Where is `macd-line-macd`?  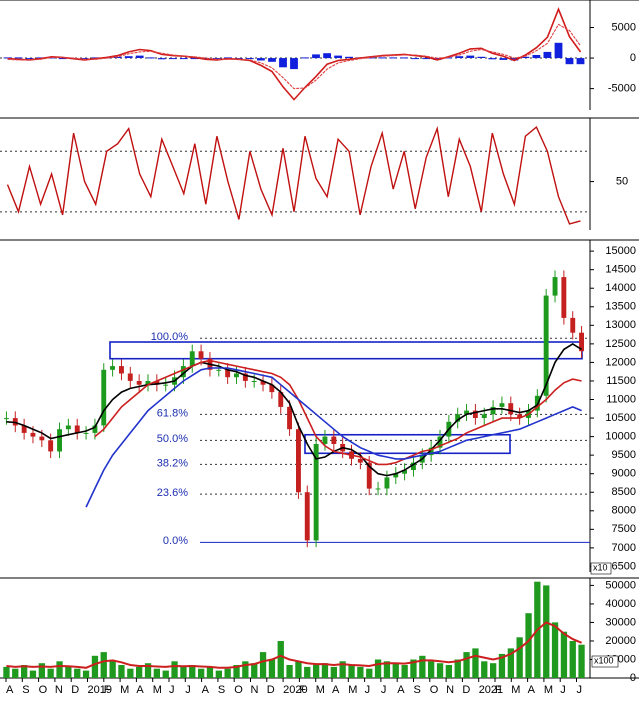 macd-line-macd is located at coordinates (294, 54).